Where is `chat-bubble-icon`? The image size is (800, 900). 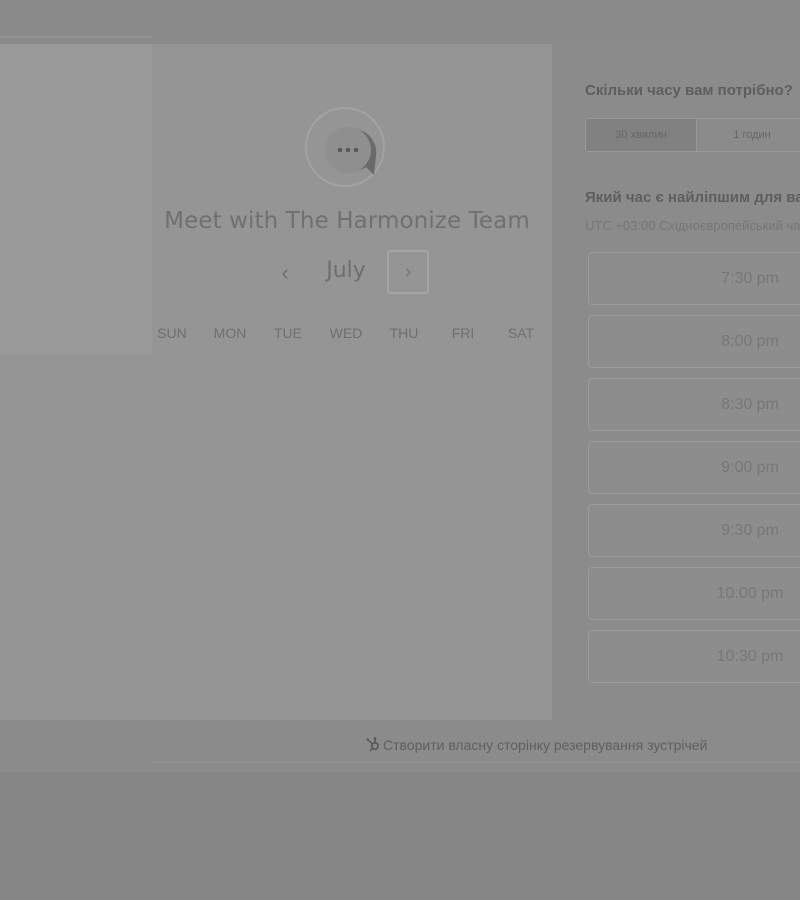
chat-bubble-icon is located at coordinates (351, 151).